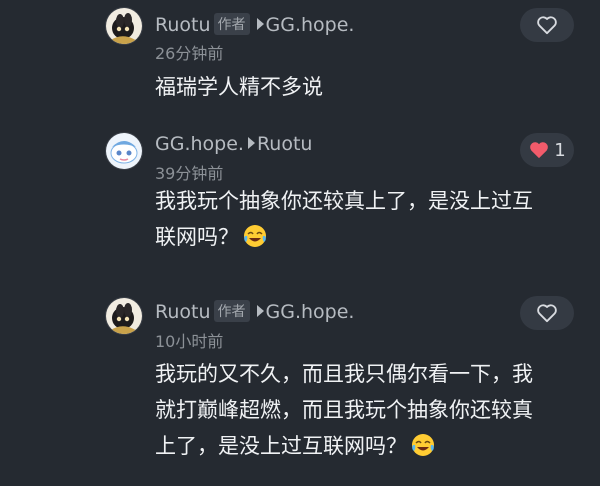 The height and width of the screenshot is (486, 600). What do you see at coordinates (560, 150) in the screenshot?
I see `like-count: 1` at bounding box center [560, 150].